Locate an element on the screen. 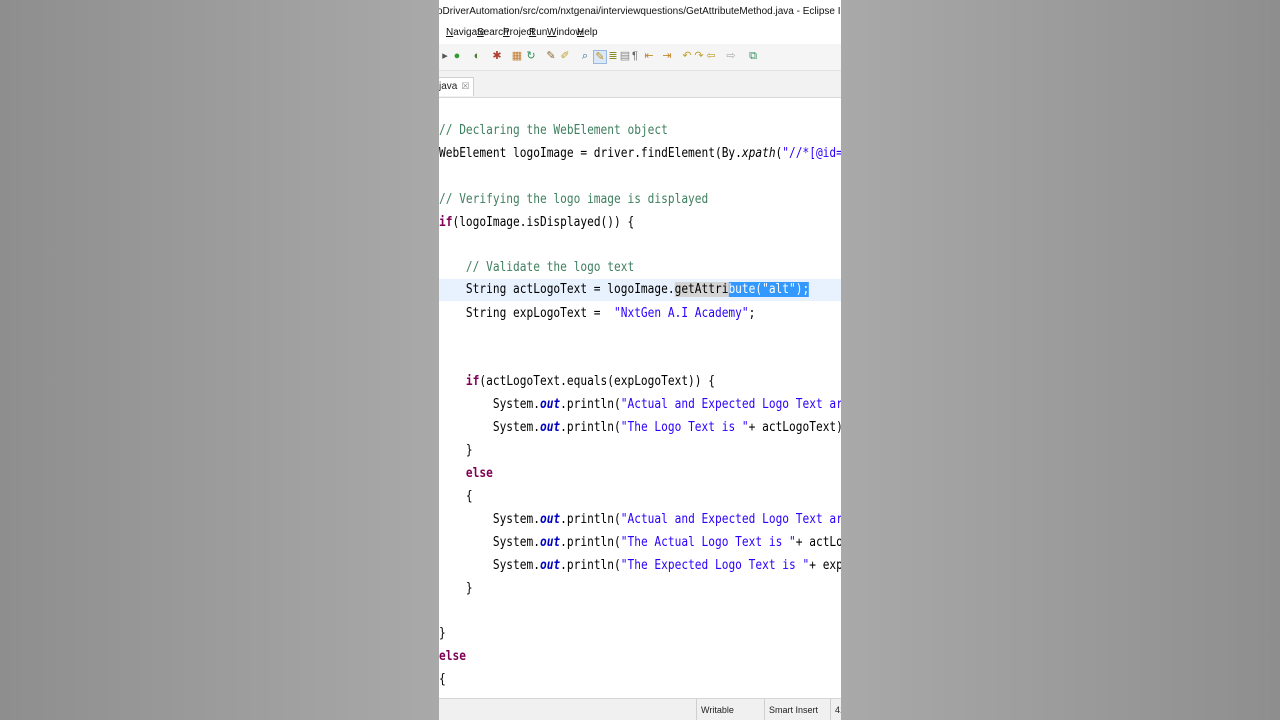  code-line-4: if(logoImage.isDisplayed()) { is located at coordinates (536, 223).